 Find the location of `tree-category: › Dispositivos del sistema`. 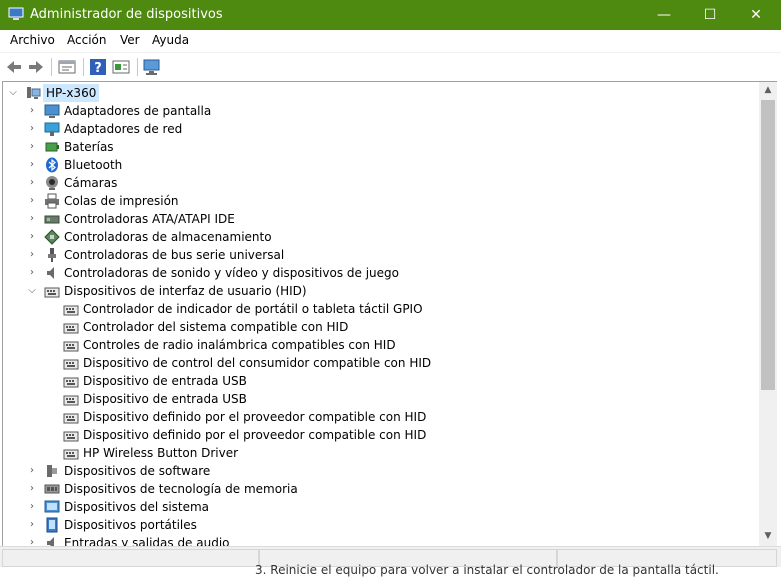

tree-category: › Dispositivos del sistema is located at coordinates (303, 507).